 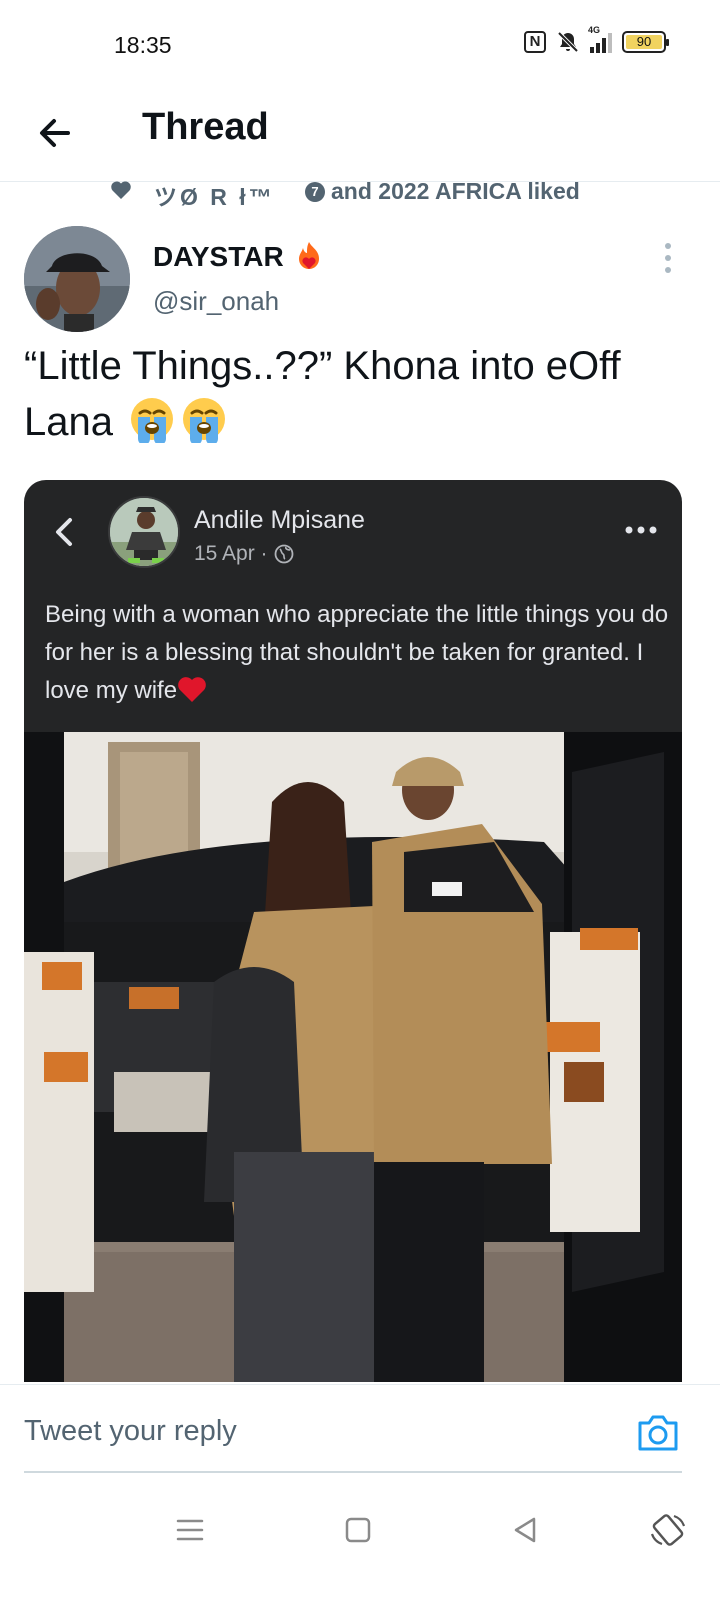 I want to click on tweet-text: “Little Things..??” Khona into eOff Lana, so click(x=359, y=394).